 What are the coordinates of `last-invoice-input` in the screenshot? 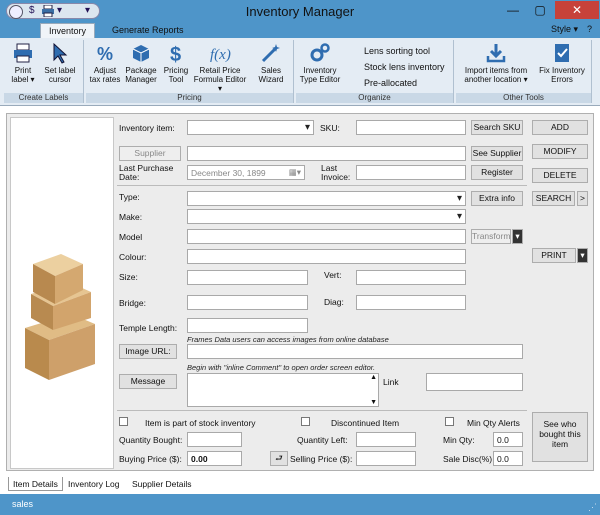 It's located at (411, 172).